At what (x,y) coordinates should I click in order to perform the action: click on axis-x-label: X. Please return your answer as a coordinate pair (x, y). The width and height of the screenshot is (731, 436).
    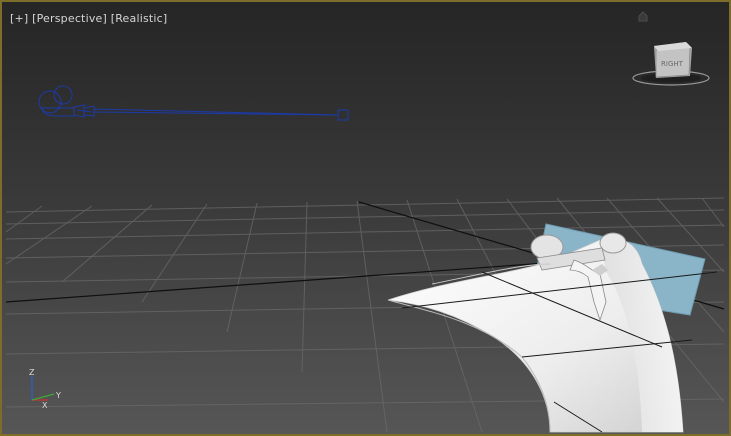
    Looking at the image, I should click on (45, 405).